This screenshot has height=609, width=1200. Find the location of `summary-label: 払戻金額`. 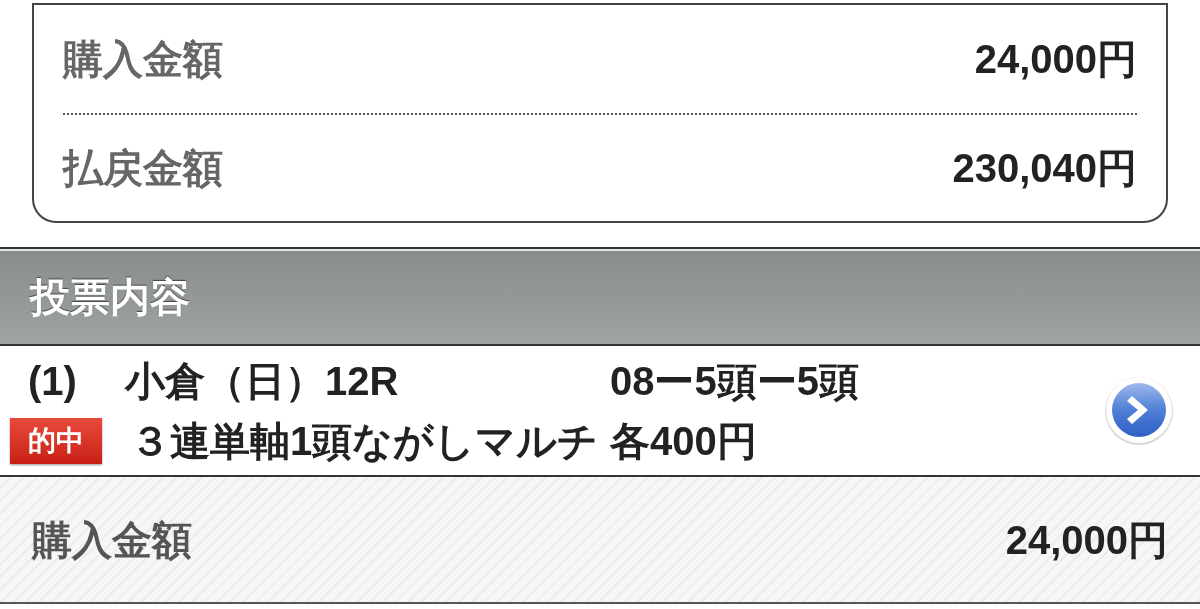

summary-label: 払戻金額 is located at coordinates (143, 168).